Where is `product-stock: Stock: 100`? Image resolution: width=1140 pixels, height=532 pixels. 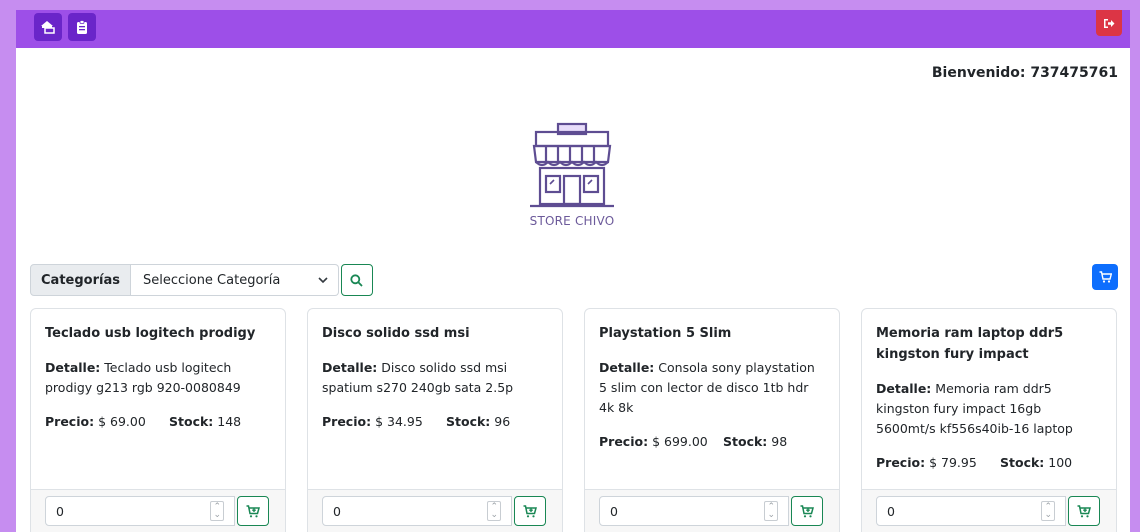 product-stock: Stock: 100 is located at coordinates (1036, 463).